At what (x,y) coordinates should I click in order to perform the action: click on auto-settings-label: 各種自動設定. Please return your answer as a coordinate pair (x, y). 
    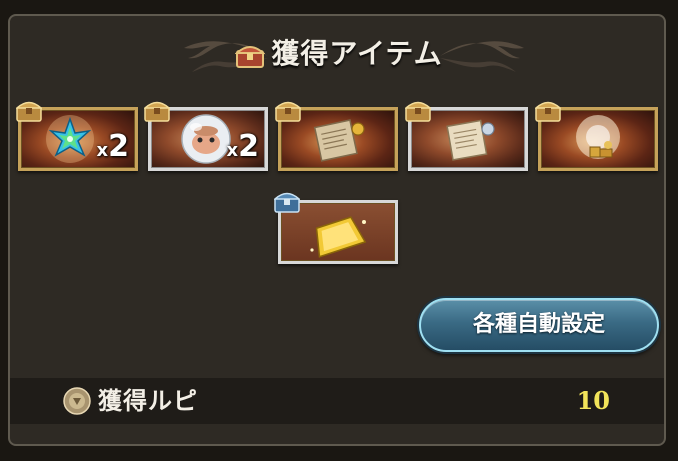
    Looking at the image, I should click on (538, 324).